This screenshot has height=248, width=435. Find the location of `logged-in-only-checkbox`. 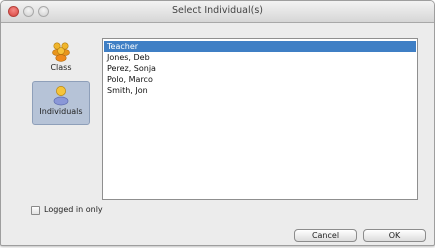

logged-in-only-checkbox is located at coordinates (35, 210).